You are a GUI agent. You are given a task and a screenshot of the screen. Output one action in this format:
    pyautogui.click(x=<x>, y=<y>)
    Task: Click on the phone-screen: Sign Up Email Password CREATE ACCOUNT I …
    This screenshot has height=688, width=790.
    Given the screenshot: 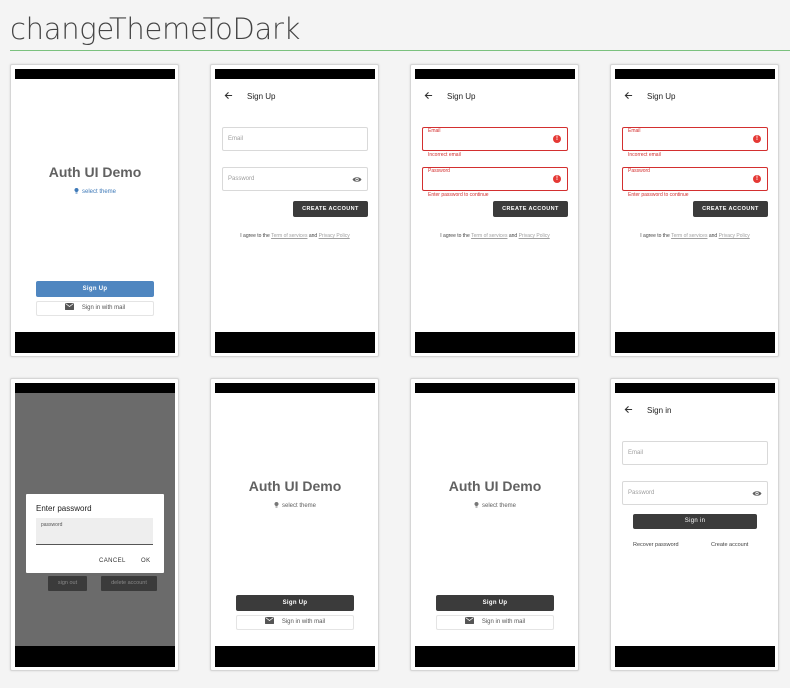 What is the action you would take?
    pyautogui.click(x=295, y=211)
    